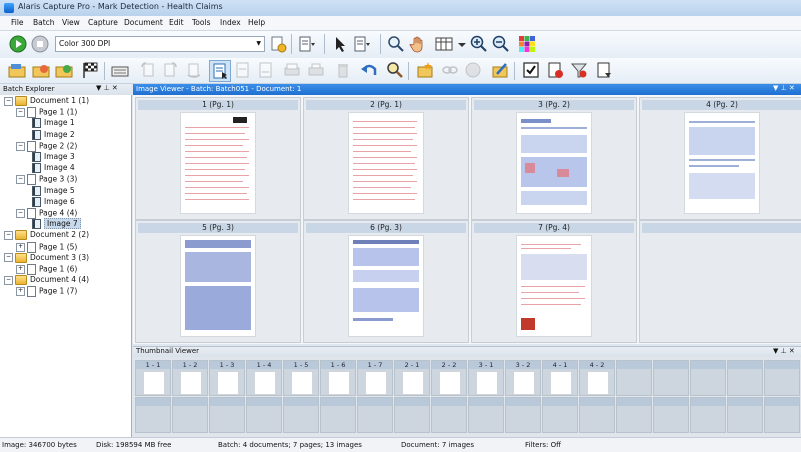 The width and height of the screenshot is (801, 452). I want to click on zoom-out-button, so click(501, 44).